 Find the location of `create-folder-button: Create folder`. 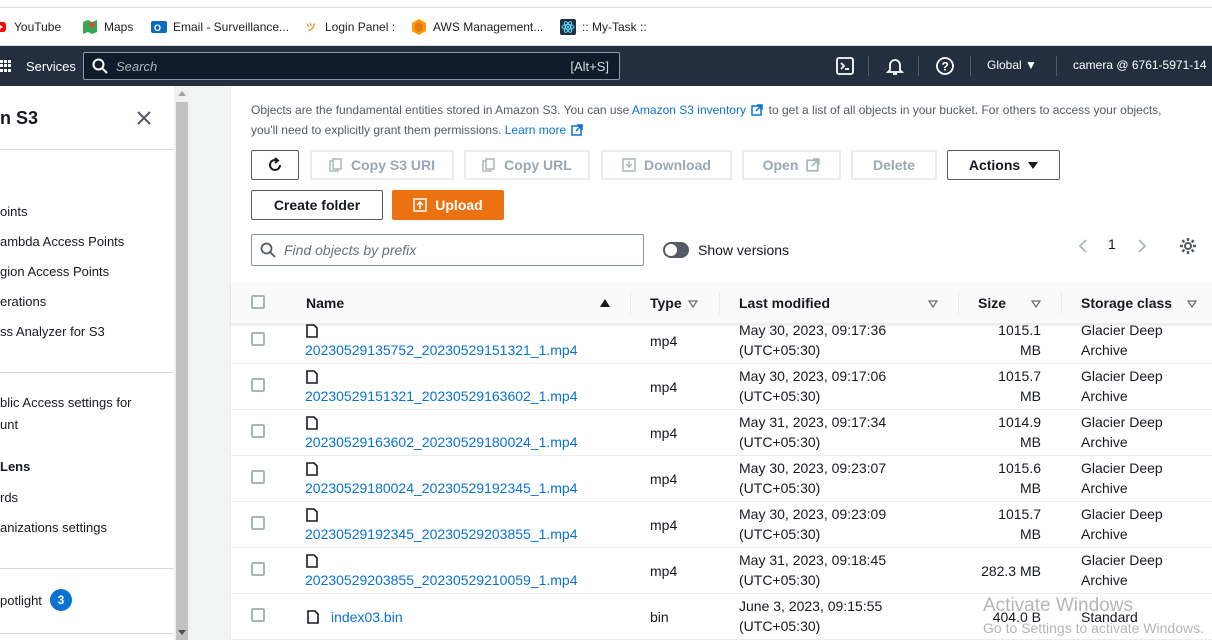

create-folder-button: Create folder is located at coordinates (317, 205).